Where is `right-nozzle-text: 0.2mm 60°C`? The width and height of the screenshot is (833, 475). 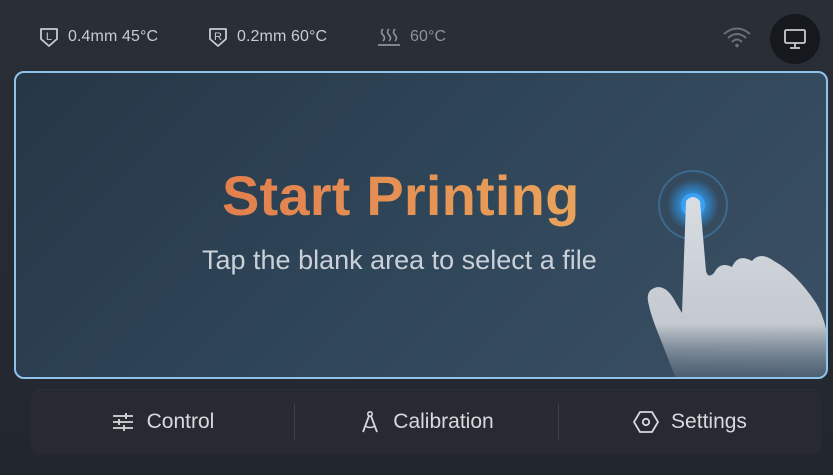 right-nozzle-text: 0.2mm 60°C is located at coordinates (282, 36).